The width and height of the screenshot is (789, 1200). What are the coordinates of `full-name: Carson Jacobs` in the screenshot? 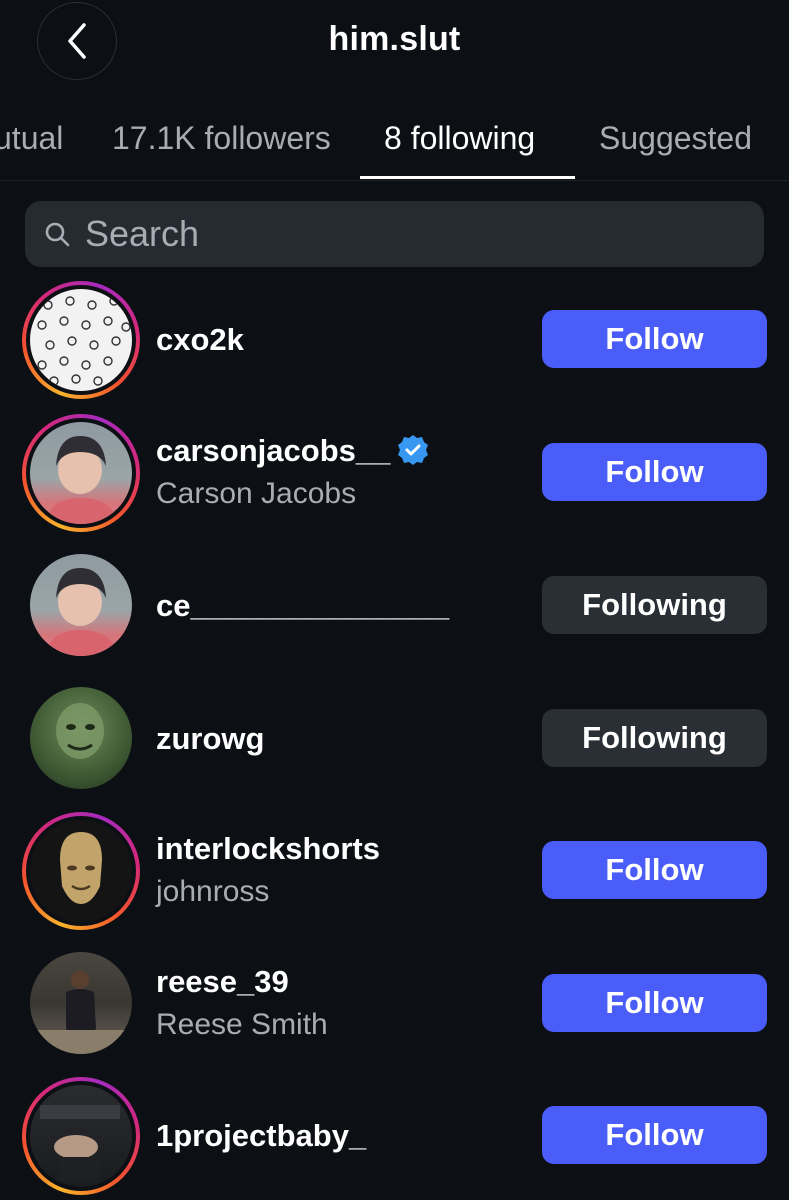 It's located at (256, 493).